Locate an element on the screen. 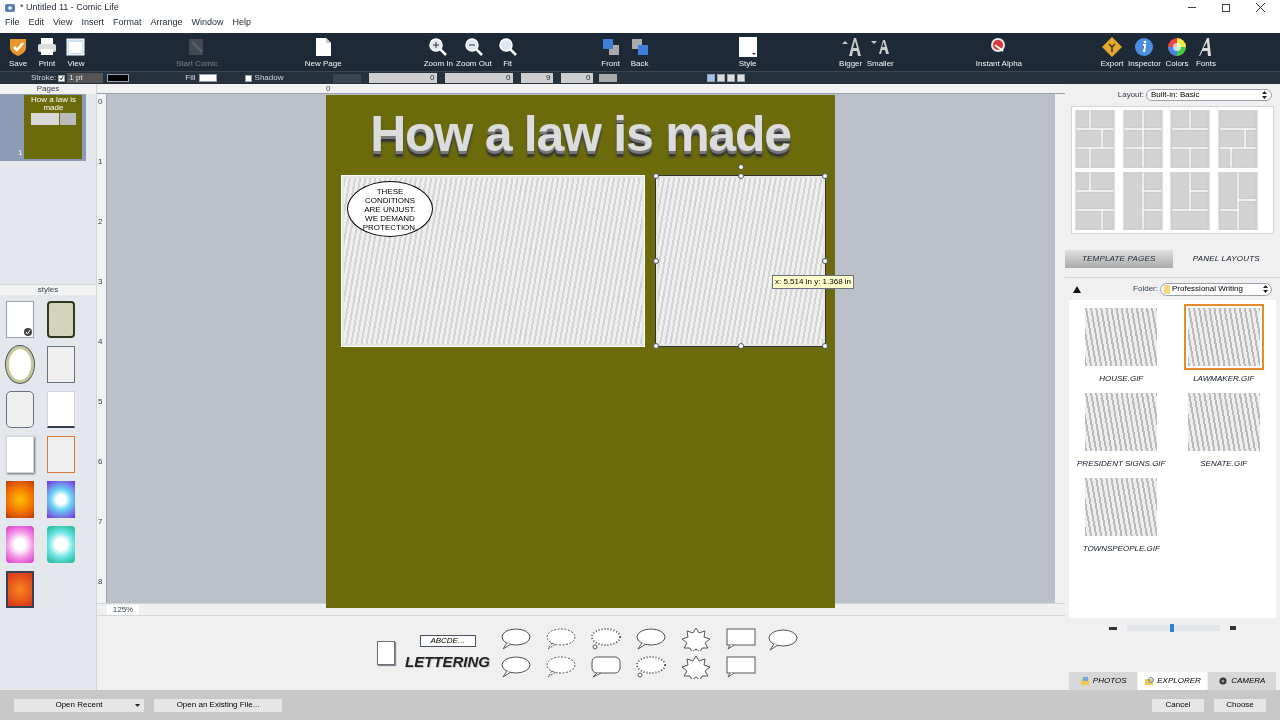 The image size is (1280, 720). menu-item: Format is located at coordinates (127, 23).